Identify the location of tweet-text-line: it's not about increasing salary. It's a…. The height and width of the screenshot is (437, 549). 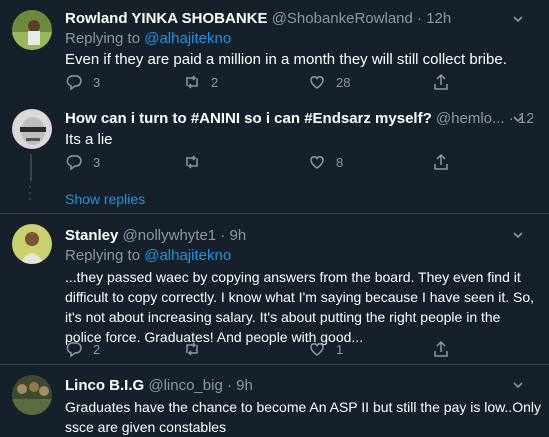
(283, 317).